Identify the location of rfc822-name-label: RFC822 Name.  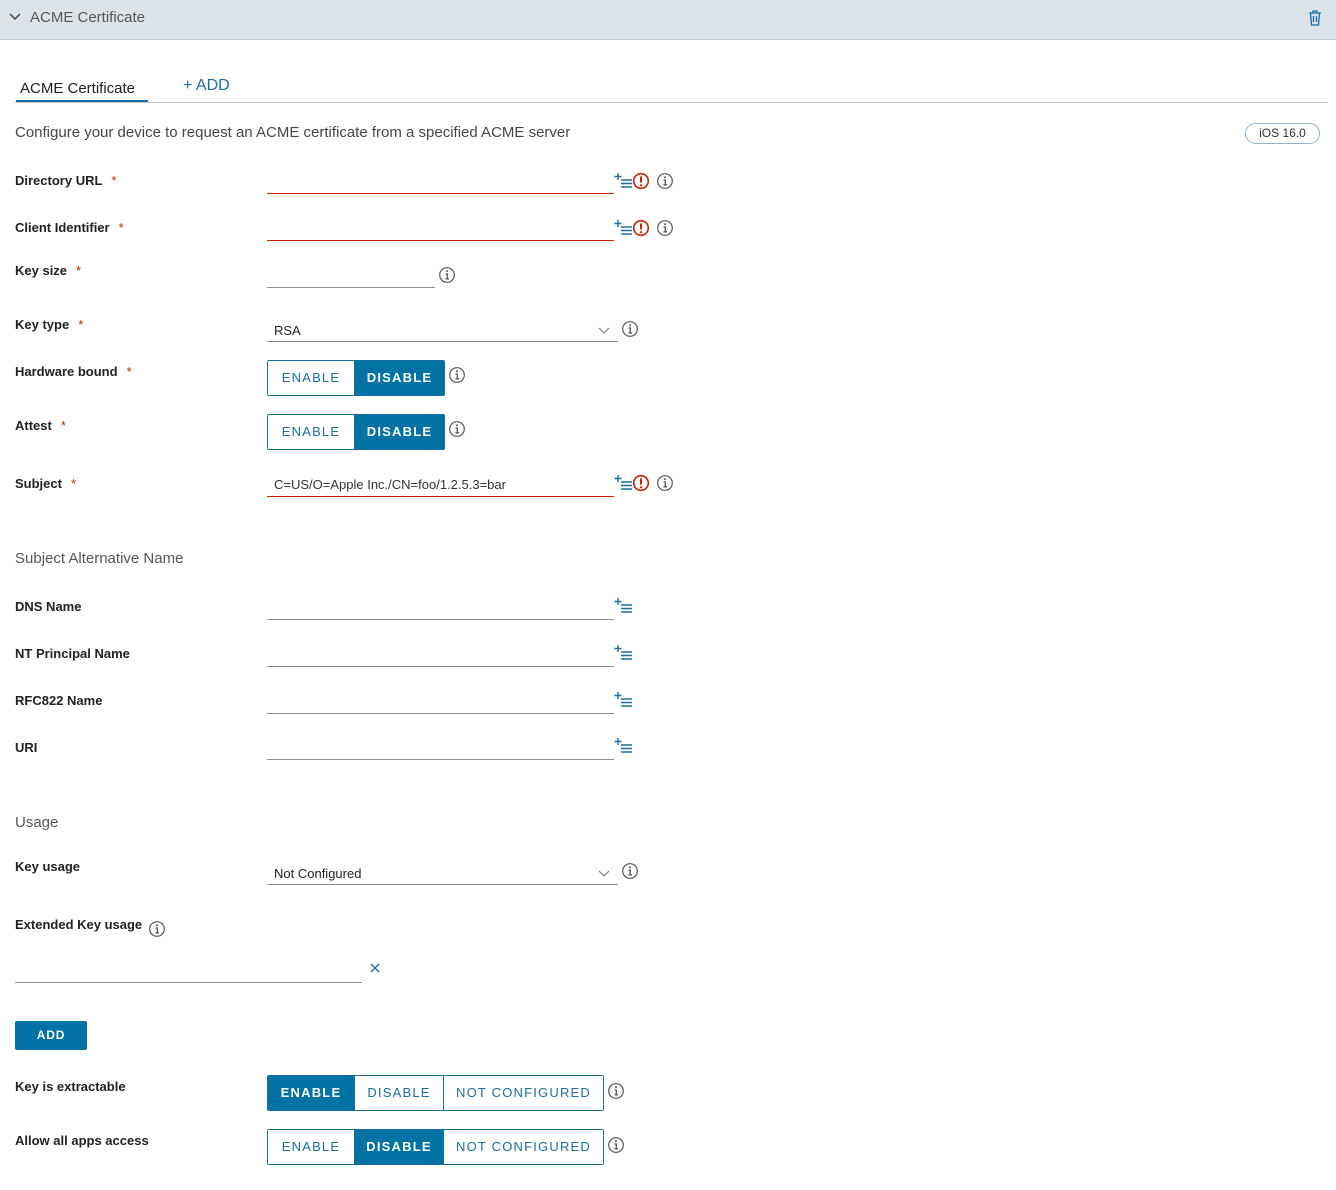
(59, 700).